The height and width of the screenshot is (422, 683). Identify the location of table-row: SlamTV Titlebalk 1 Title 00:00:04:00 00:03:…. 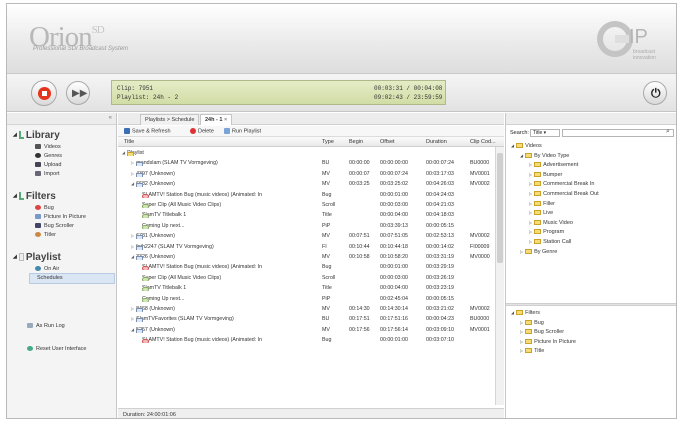
(306, 288).